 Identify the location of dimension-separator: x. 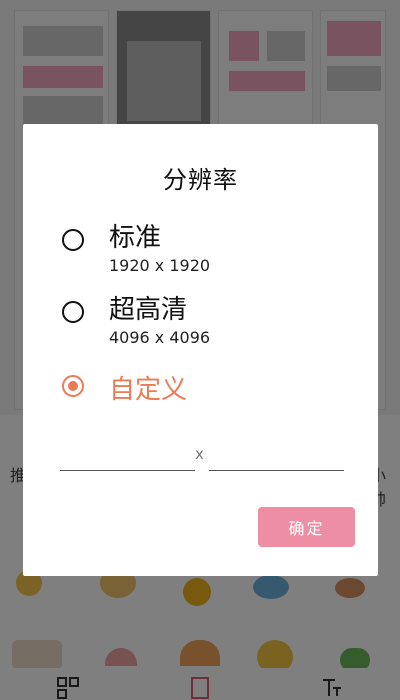
(199, 454).